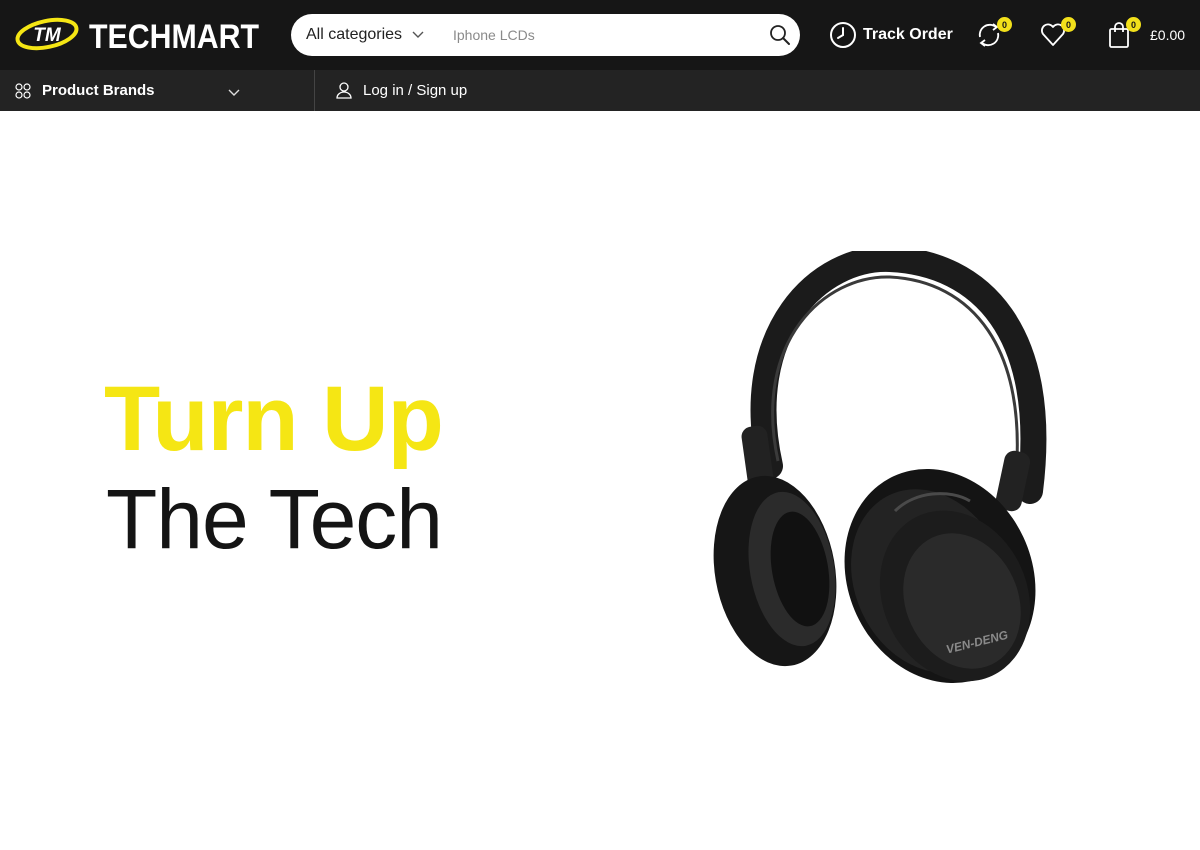 The image size is (1200, 850). I want to click on hero-headline: Turn Up, so click(274, 419).